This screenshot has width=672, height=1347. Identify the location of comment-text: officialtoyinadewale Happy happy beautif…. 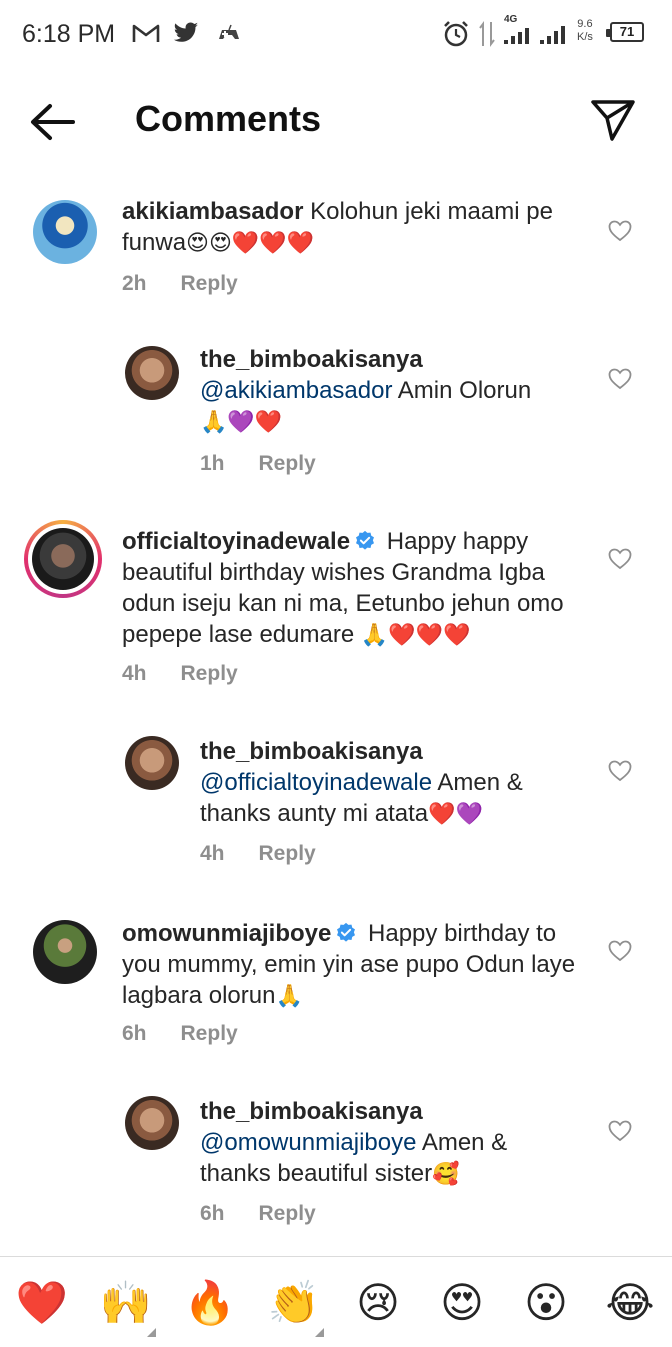
(357, 588).